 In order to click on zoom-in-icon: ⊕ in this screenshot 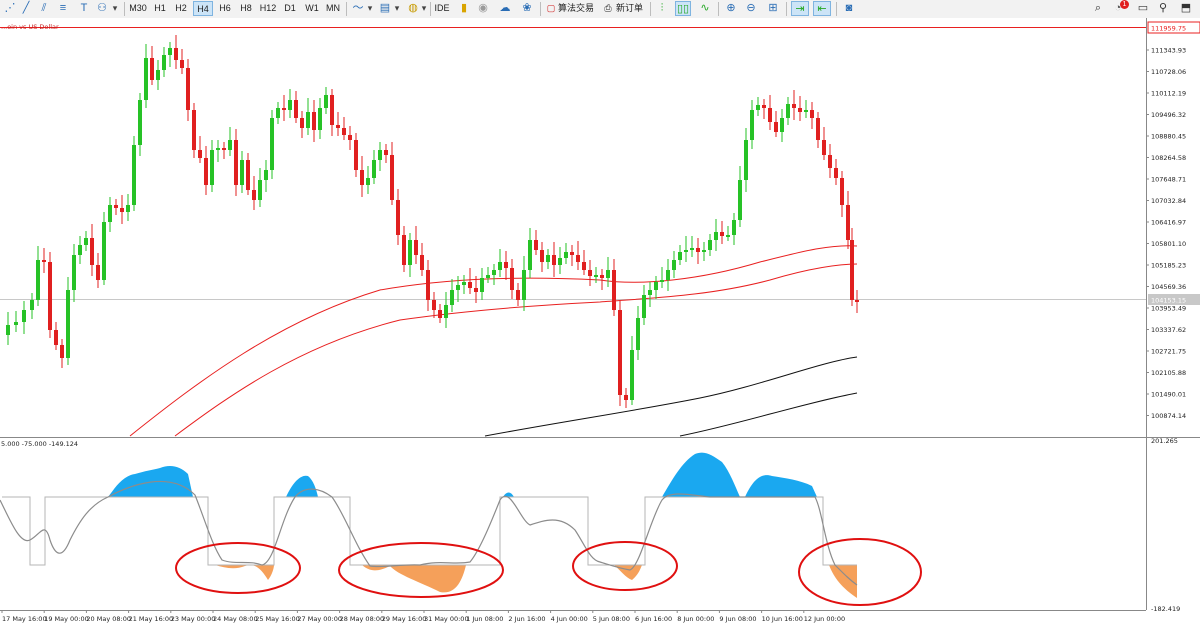, I will do `click(731, 8)`.